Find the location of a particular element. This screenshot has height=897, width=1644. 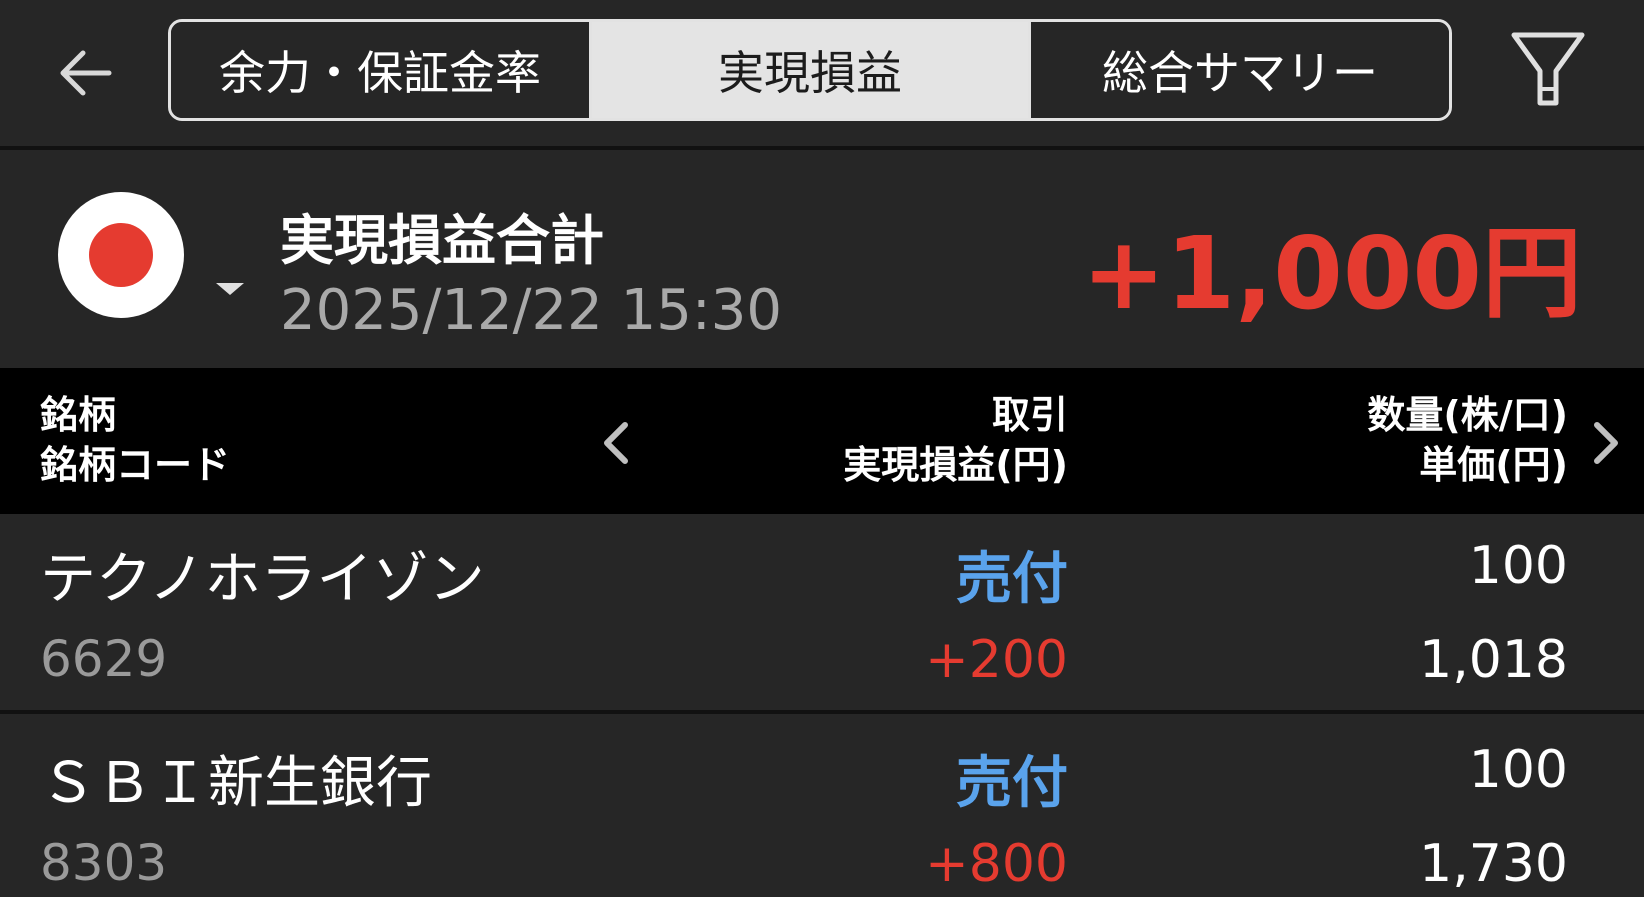

arrow-left-icon is located at coordinates (86, 73).